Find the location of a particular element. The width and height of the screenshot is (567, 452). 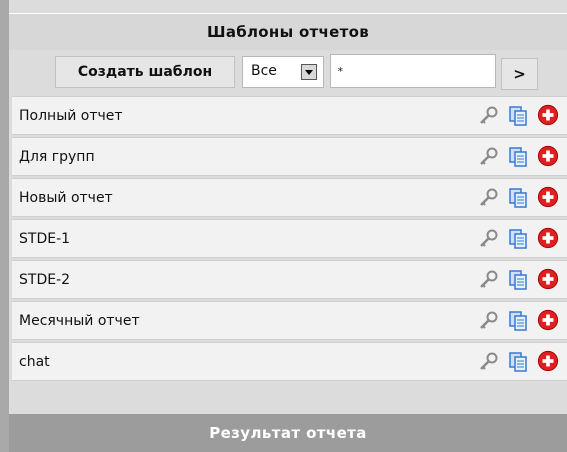

template-name: Полный отчет is located at coordinates (71, 116).